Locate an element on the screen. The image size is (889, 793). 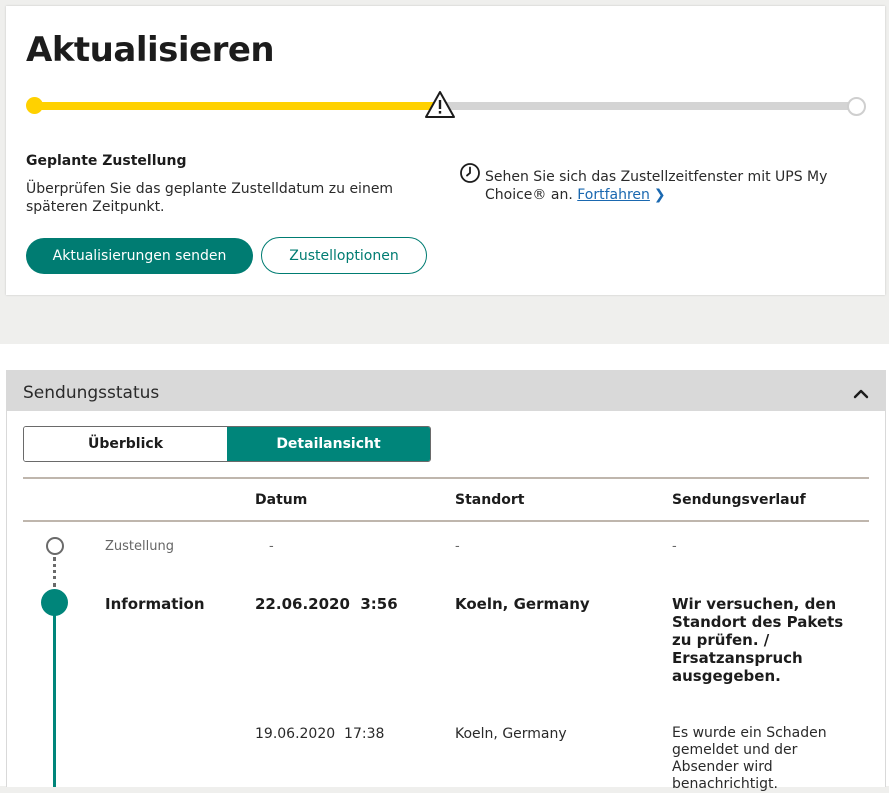
planned-delivery-title: Geplante Zustellung is located at coordinates (106, 161).